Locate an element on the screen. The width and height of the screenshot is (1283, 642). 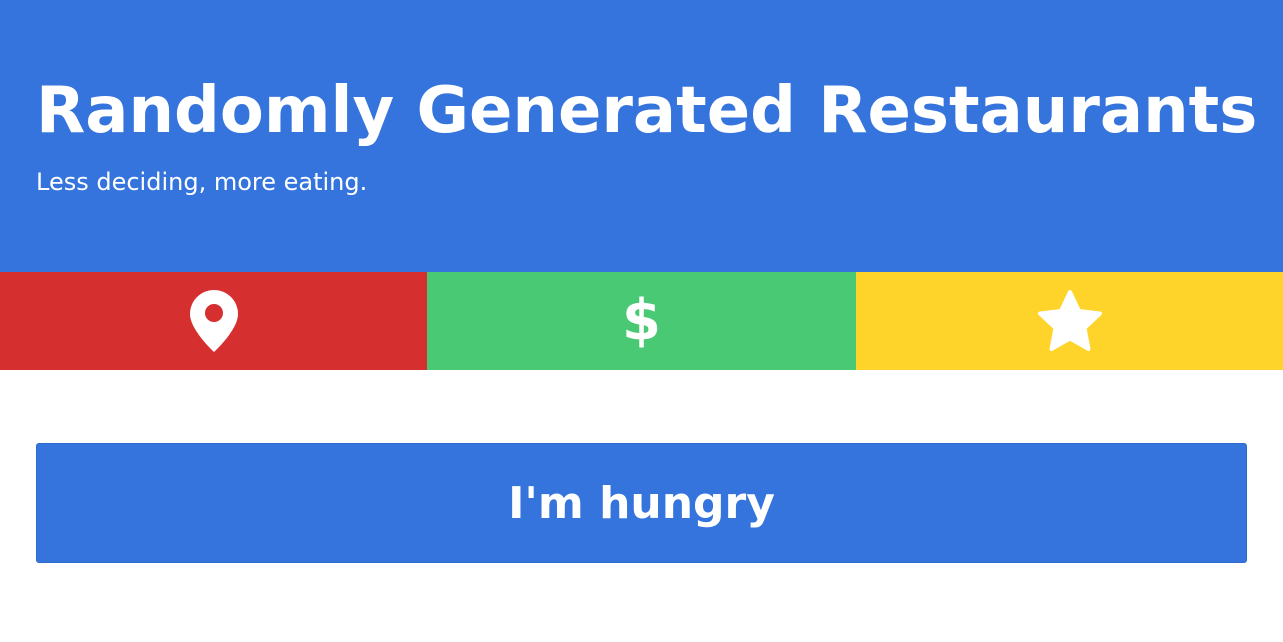
price-filter-button: $ is located at coordinates (641, 321).